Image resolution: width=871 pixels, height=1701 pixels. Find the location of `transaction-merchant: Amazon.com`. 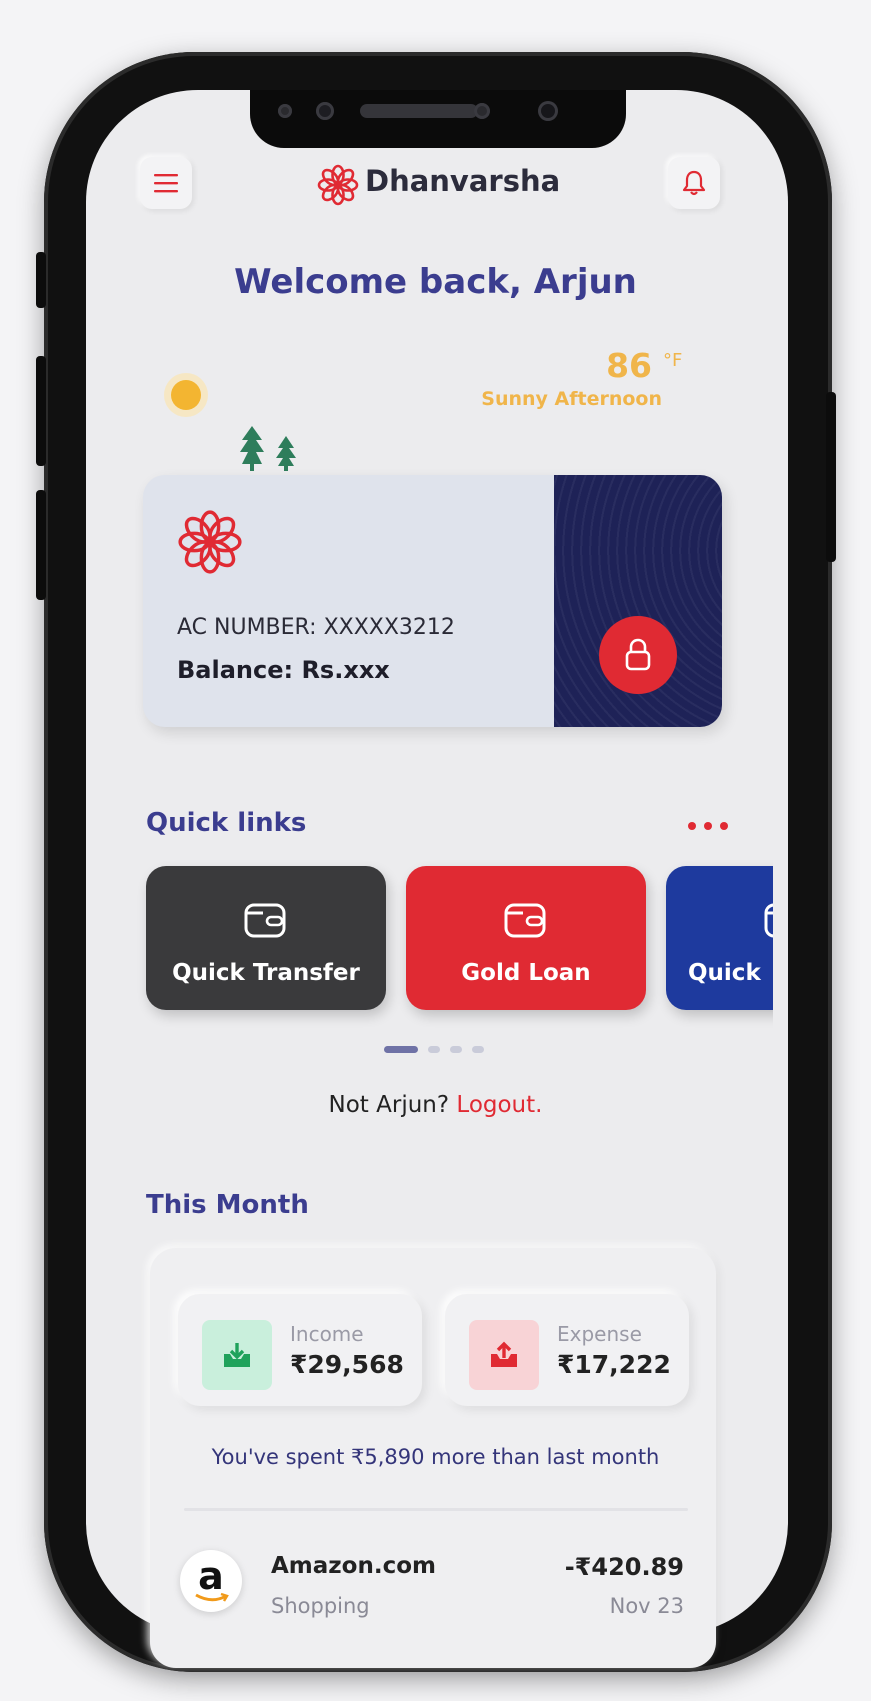

transaction-merchant: Amazon.com is located at coordinates (353, 1566).